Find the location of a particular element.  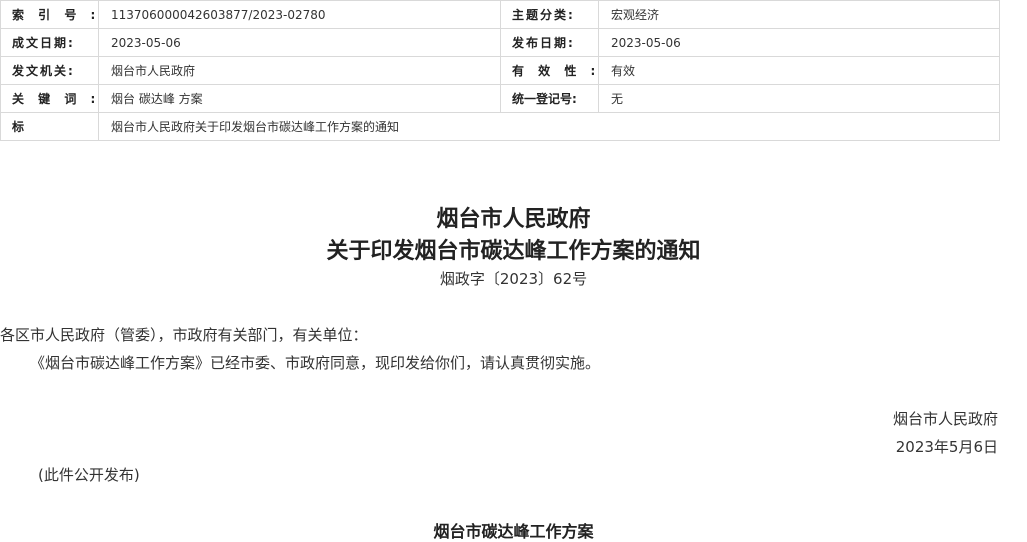

title-label: 标 题 : is located at coordinates (49, 126).